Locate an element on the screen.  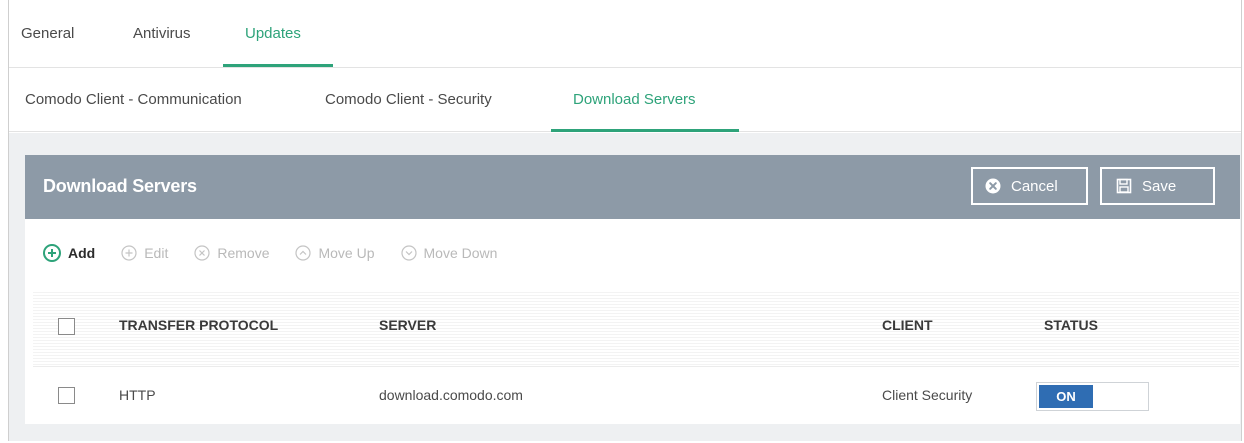
panel-title: Download Servers is located at coordinates (120, 186).